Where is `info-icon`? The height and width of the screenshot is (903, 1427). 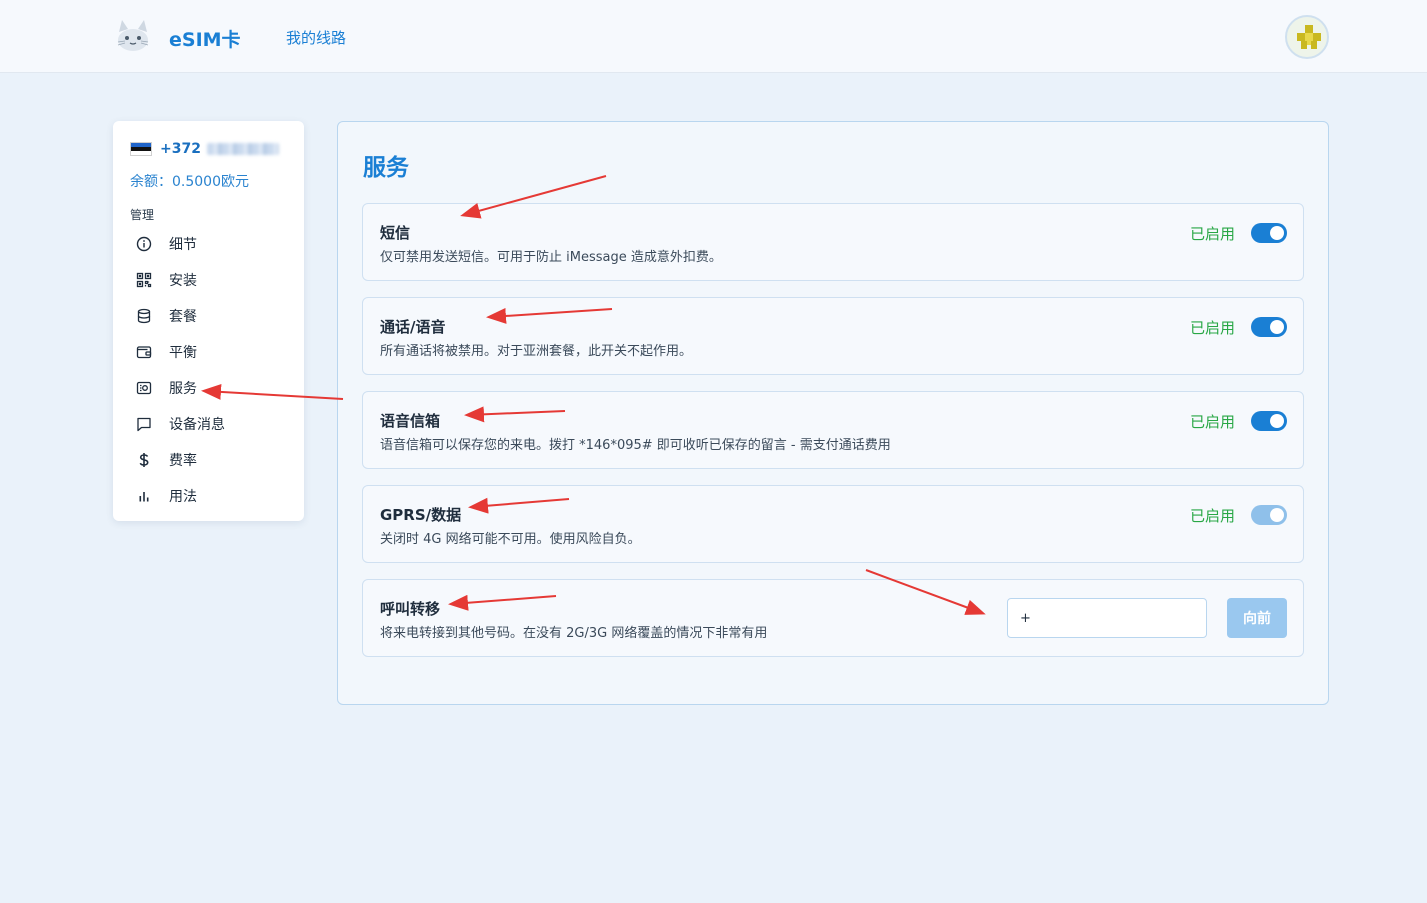
info-icon is located at coordinates (144, 244).